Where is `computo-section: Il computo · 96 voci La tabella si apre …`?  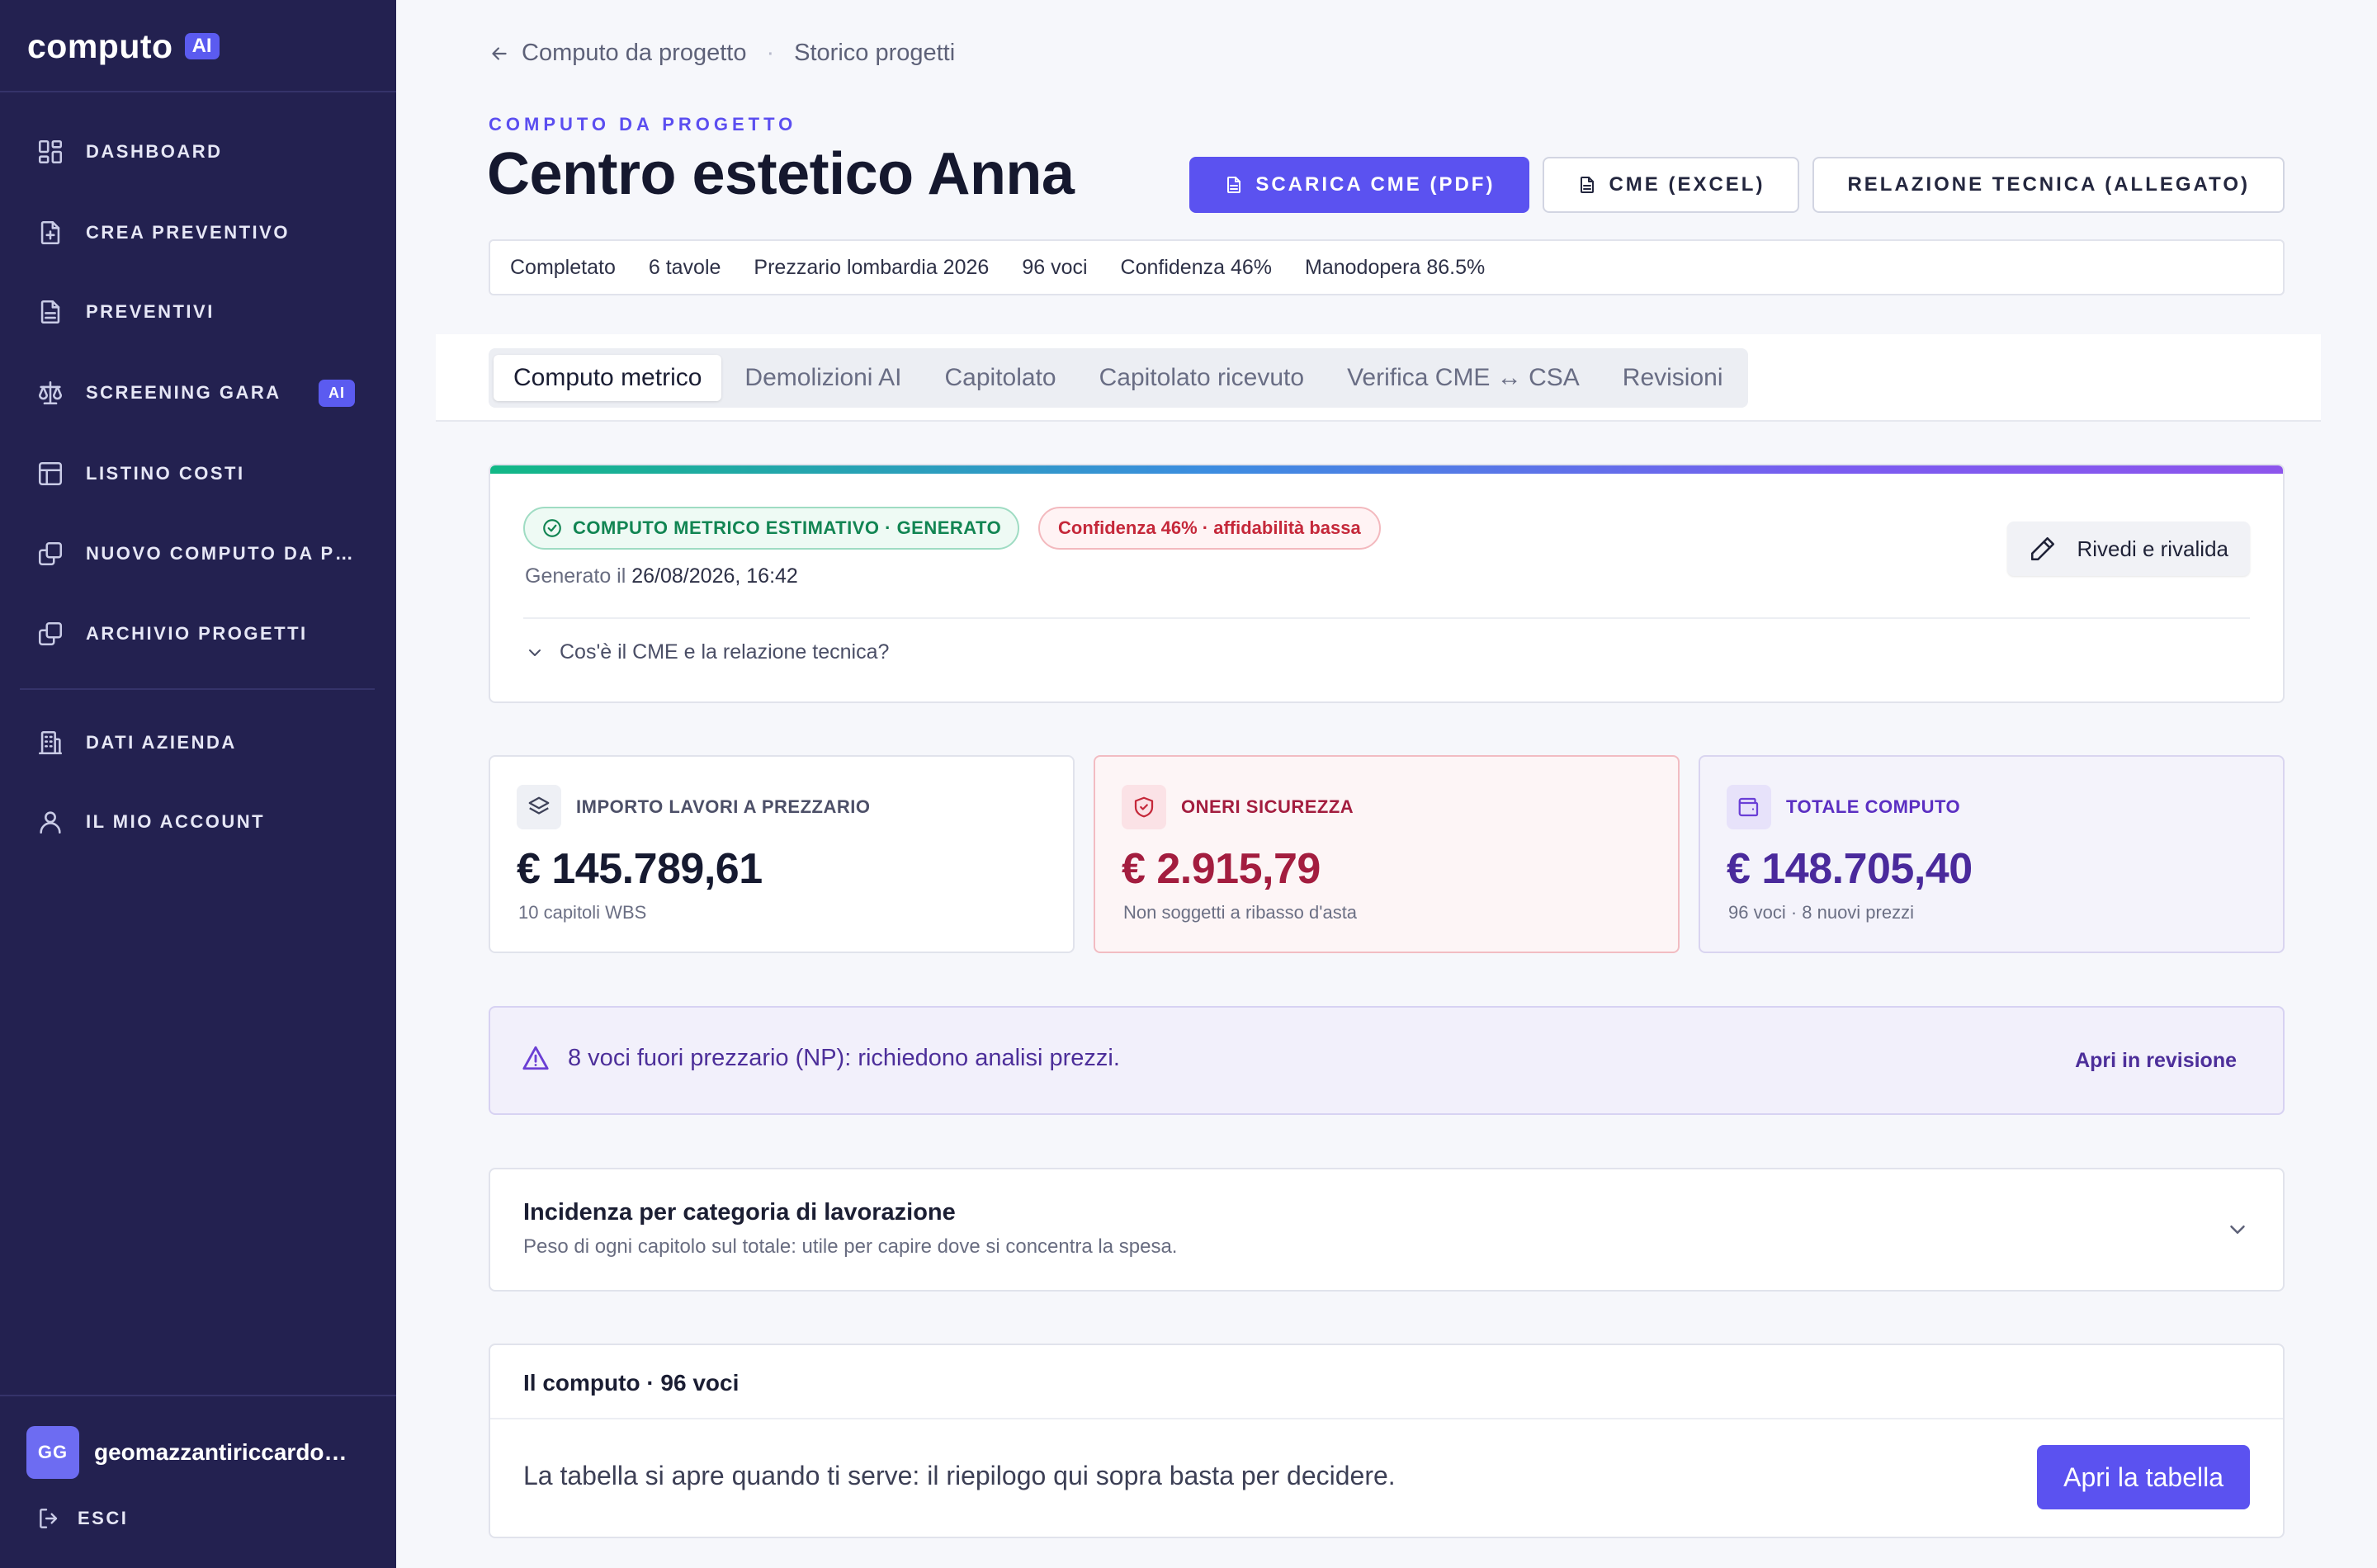
computo-section: Il computo · 96 voci La tabella si apre … is located at coordinates (1387, 1441).